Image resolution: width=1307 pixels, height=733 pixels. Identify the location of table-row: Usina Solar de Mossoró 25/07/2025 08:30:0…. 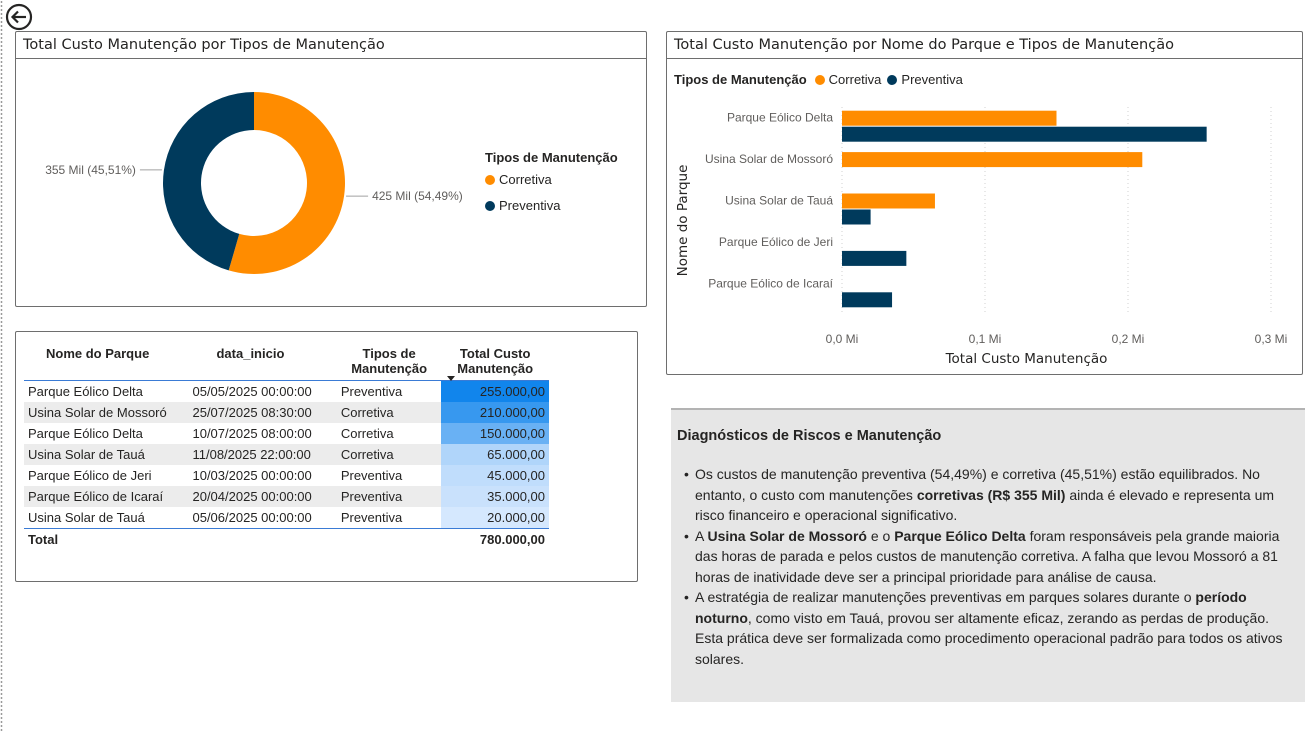
(286, 412).